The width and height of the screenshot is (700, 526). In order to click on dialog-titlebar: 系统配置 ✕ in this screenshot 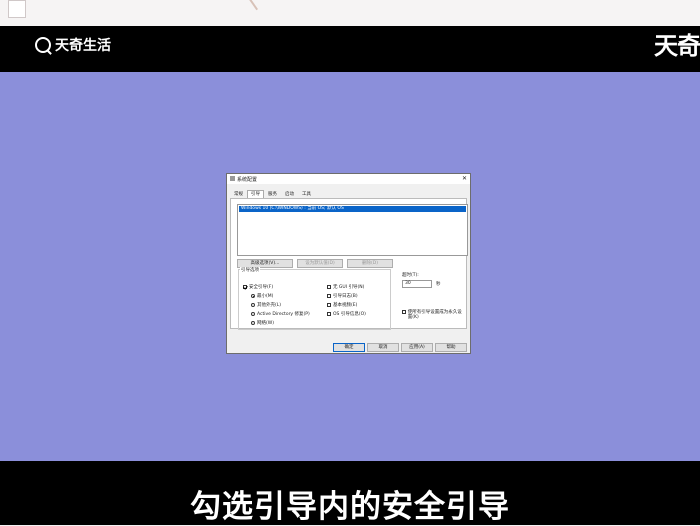, I will do `click(348, 179)`.